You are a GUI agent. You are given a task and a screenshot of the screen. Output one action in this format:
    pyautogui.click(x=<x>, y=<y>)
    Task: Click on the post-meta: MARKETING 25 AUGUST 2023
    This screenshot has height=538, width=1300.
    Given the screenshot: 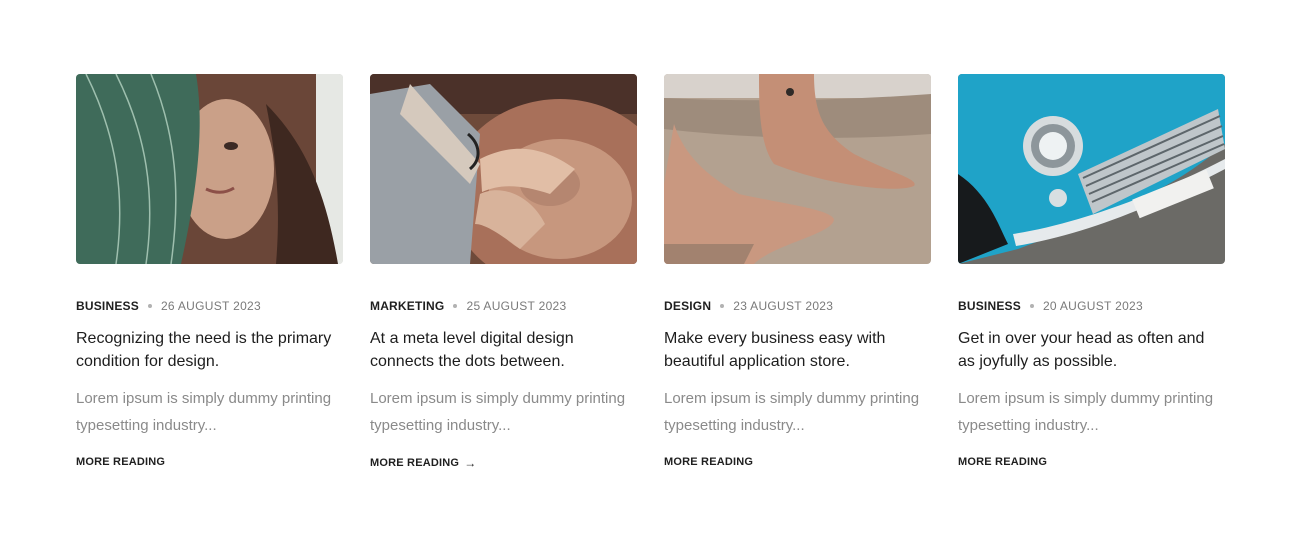 What is the action you would take?
    pyautogui.click(x=503, y=306)
    